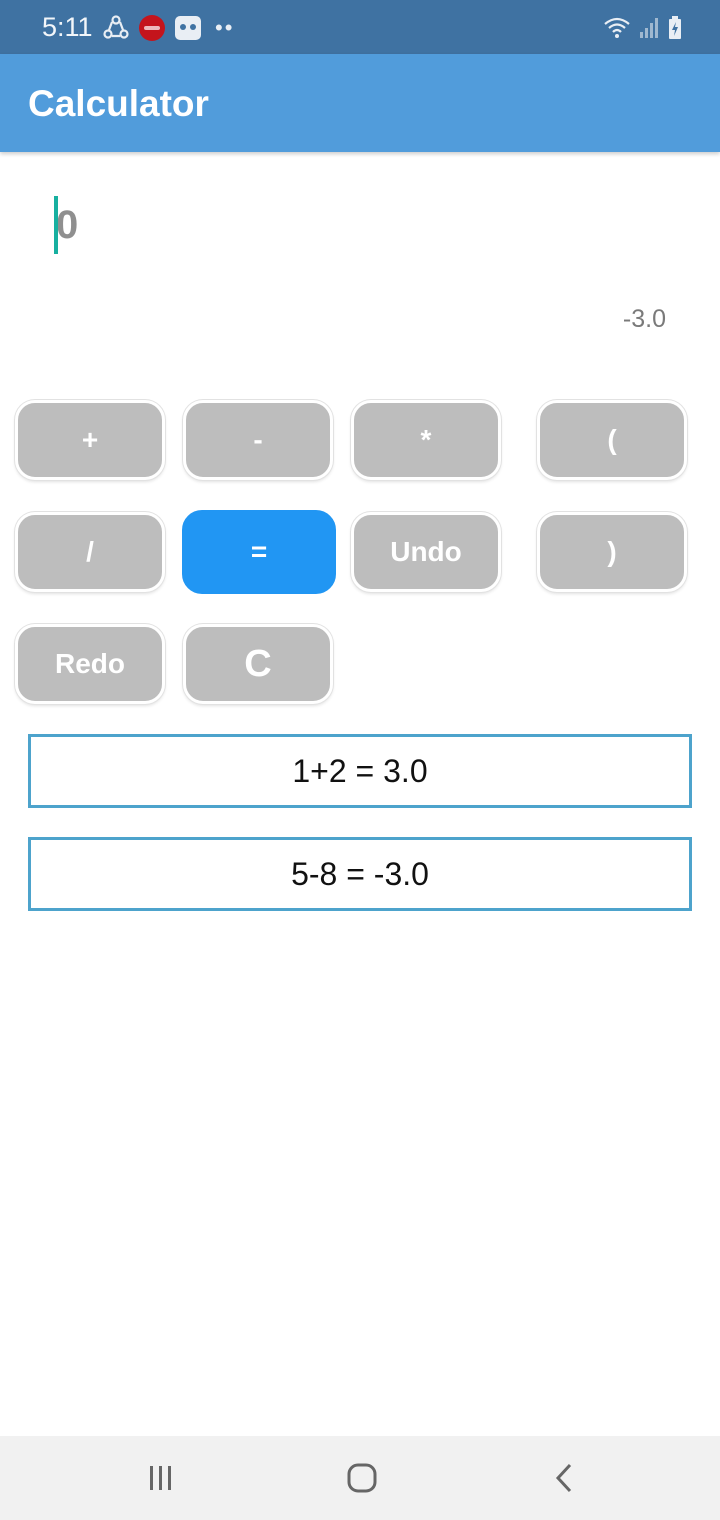  What do you see at coordinates (90, 552) in the screenshot?
I see `divide-button: /` at bounding box center [90, 552].